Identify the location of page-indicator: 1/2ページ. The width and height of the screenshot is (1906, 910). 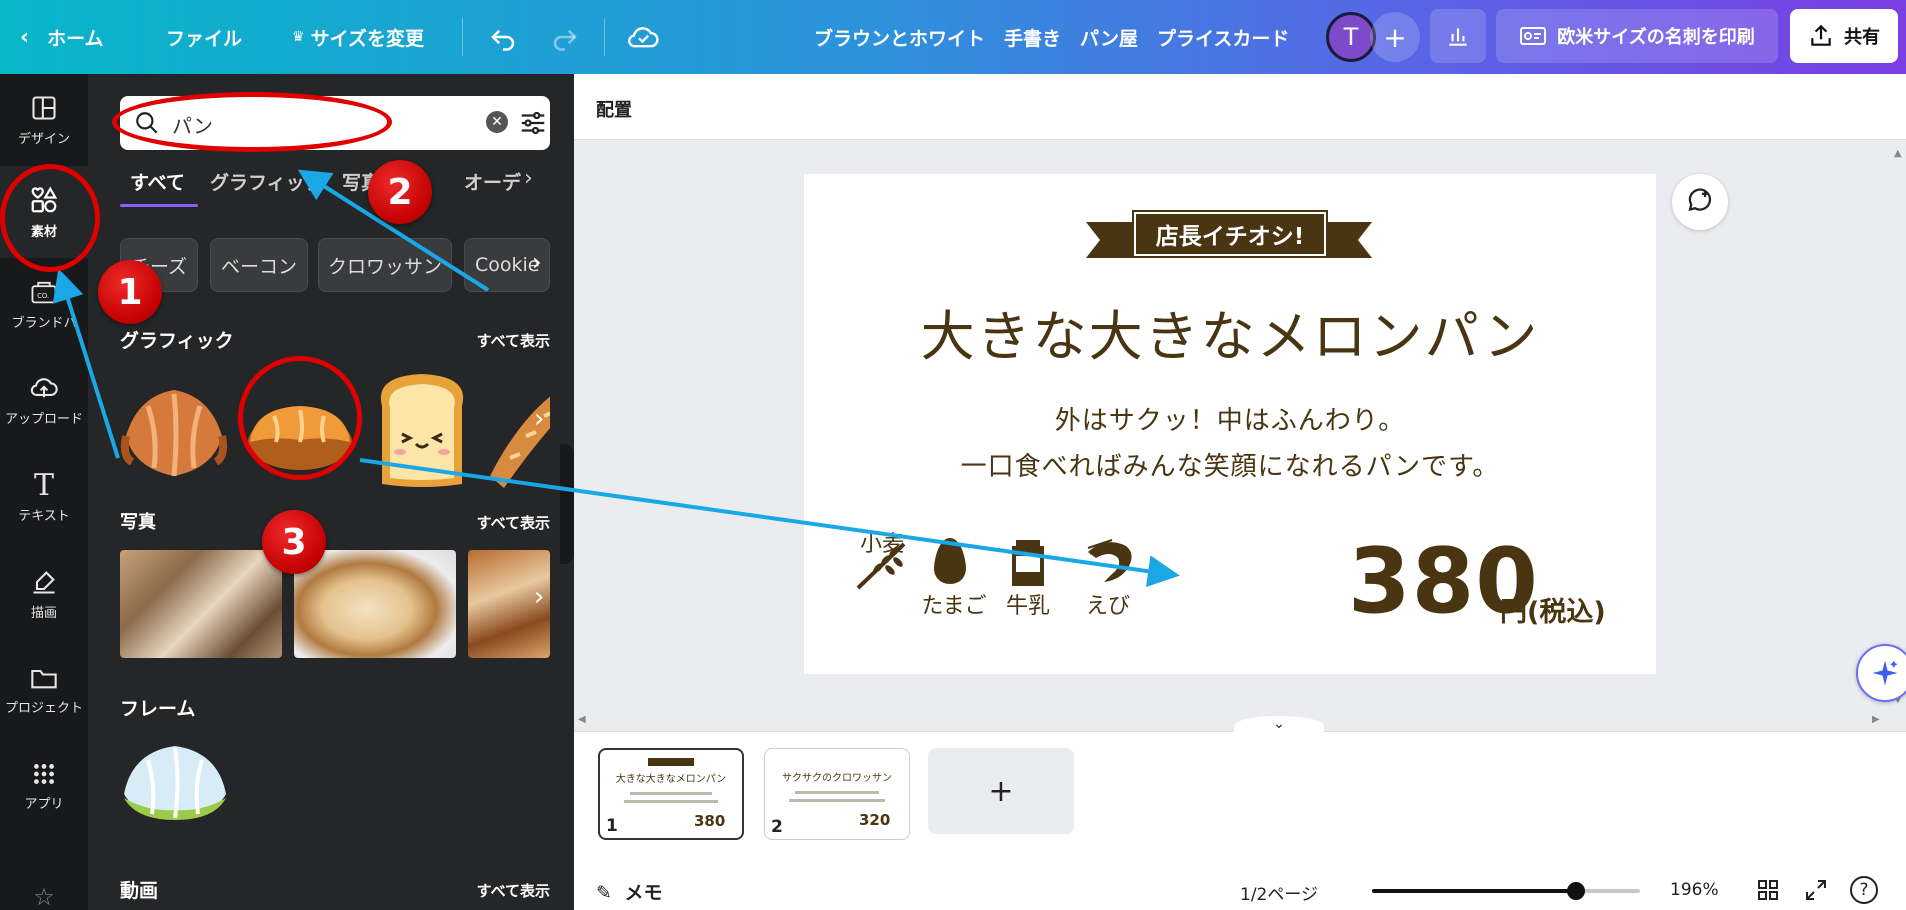
(1279, 892).